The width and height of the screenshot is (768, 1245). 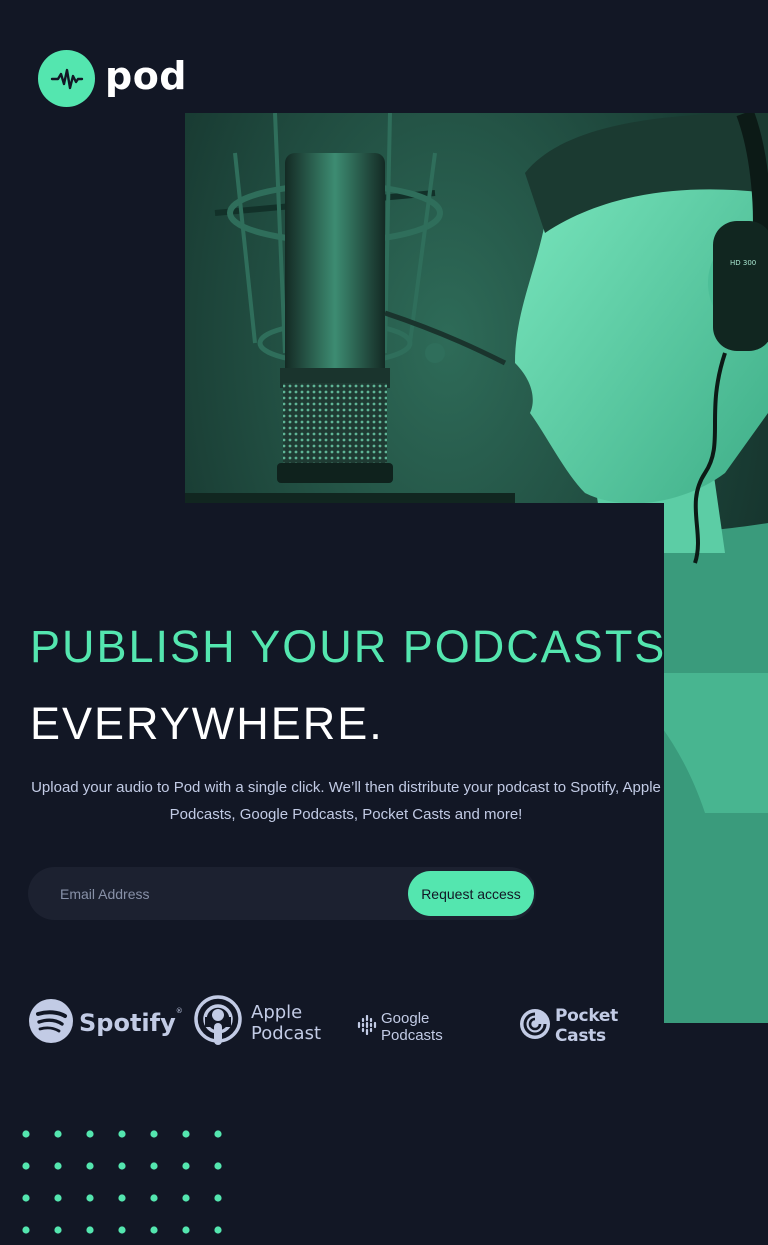 I want to click on google-podcasts-icon, so click(x=367, y=1026).